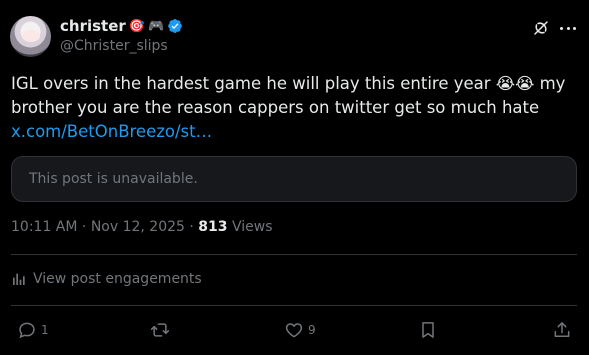 This screenshot has height=355, width=589. I want to click on author-name-row: christer 🎯 🎮, so click(121, 26).